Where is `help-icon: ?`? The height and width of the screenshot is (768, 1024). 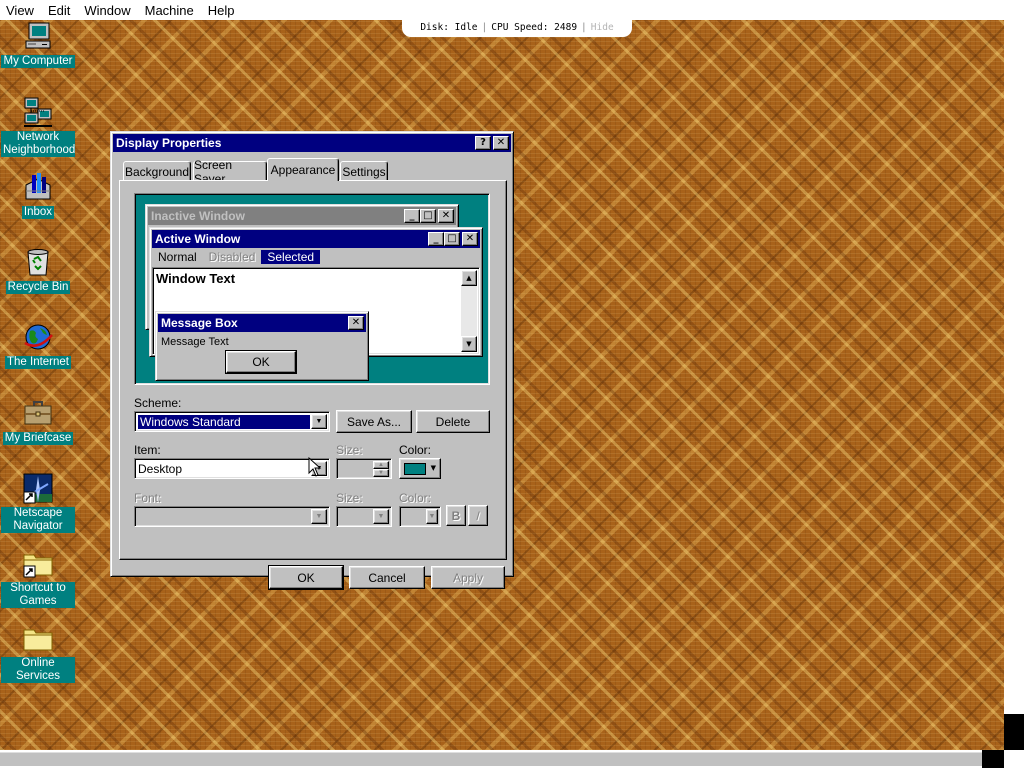
help-icon: ? is located at coordinates (483, 142).